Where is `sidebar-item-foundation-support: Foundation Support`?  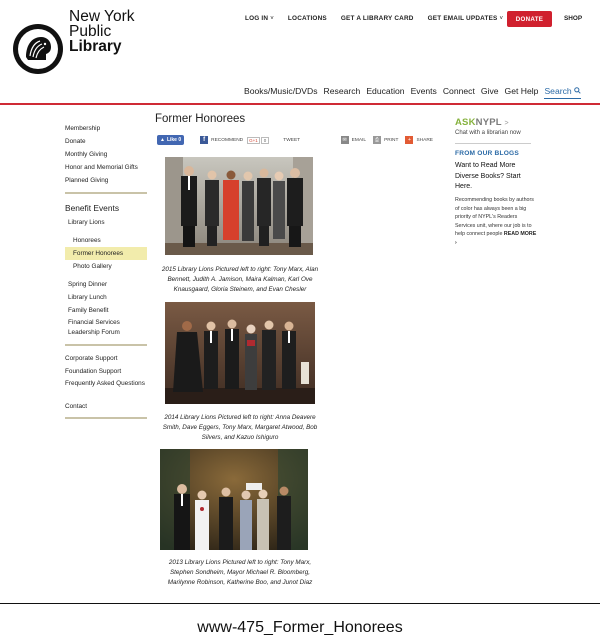 sidebar-item-foundation-support: Foundation Support is located at coordinates (106, 371).